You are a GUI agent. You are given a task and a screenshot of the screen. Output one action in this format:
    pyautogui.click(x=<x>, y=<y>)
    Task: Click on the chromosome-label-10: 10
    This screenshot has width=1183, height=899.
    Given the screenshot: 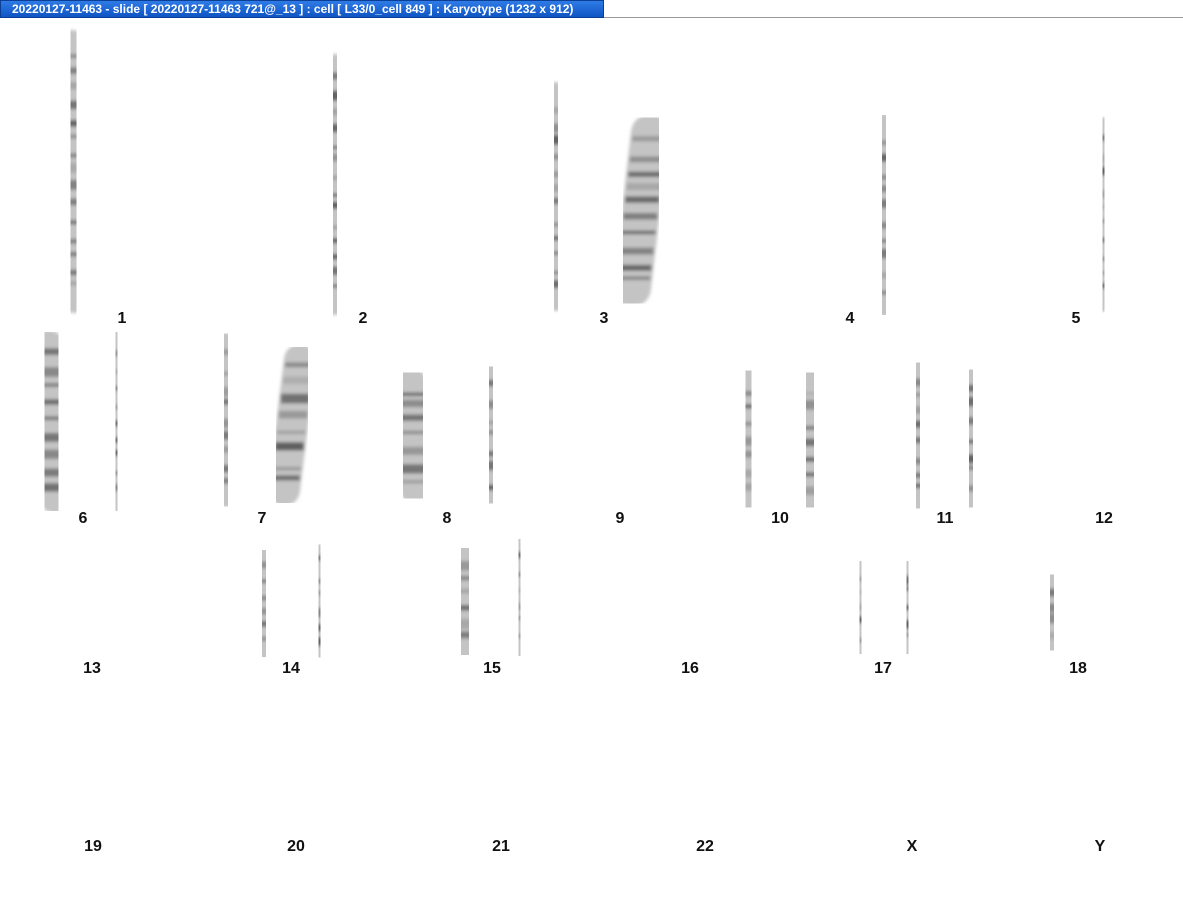 What is the action you would take?
    pyautogui.click(x=780, y=518)
    